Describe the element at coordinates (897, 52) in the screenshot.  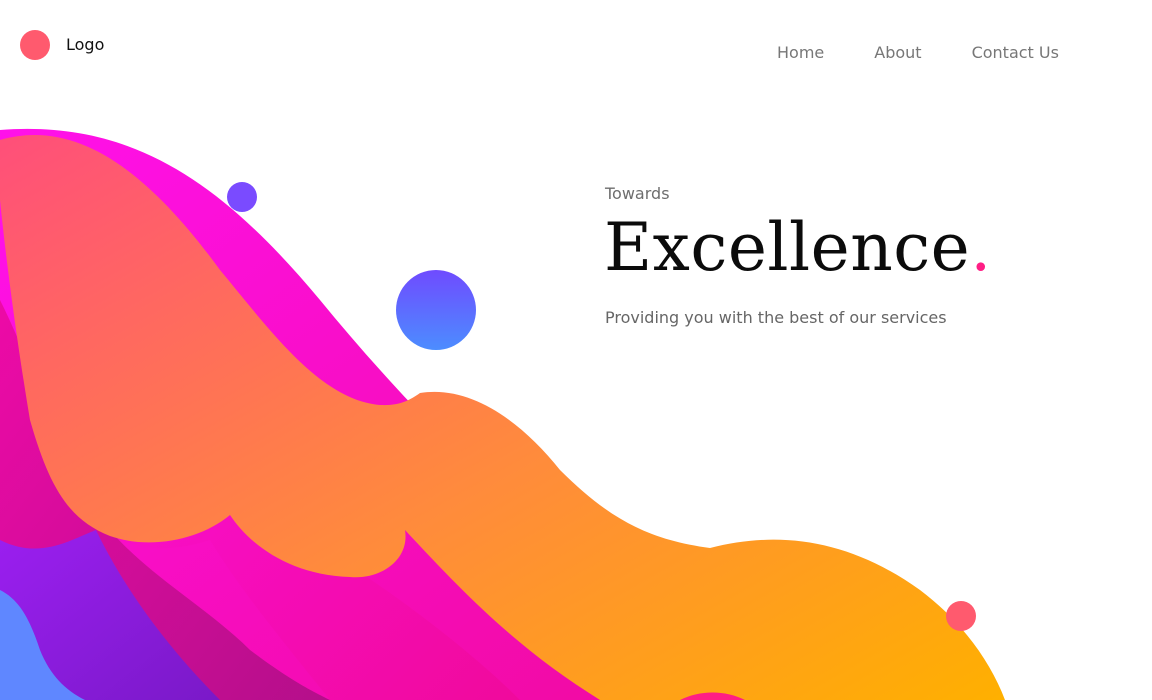
I see `nav-about-link: About` at that location.